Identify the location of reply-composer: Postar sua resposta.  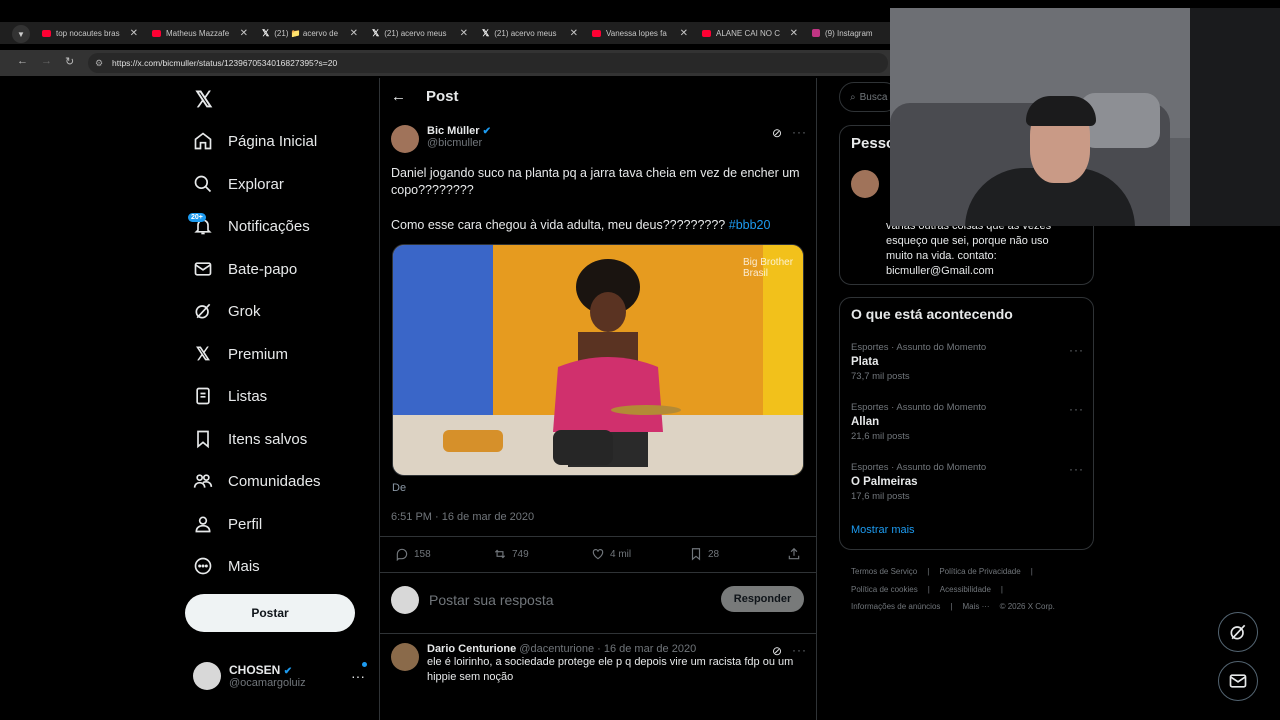
(472, 600).